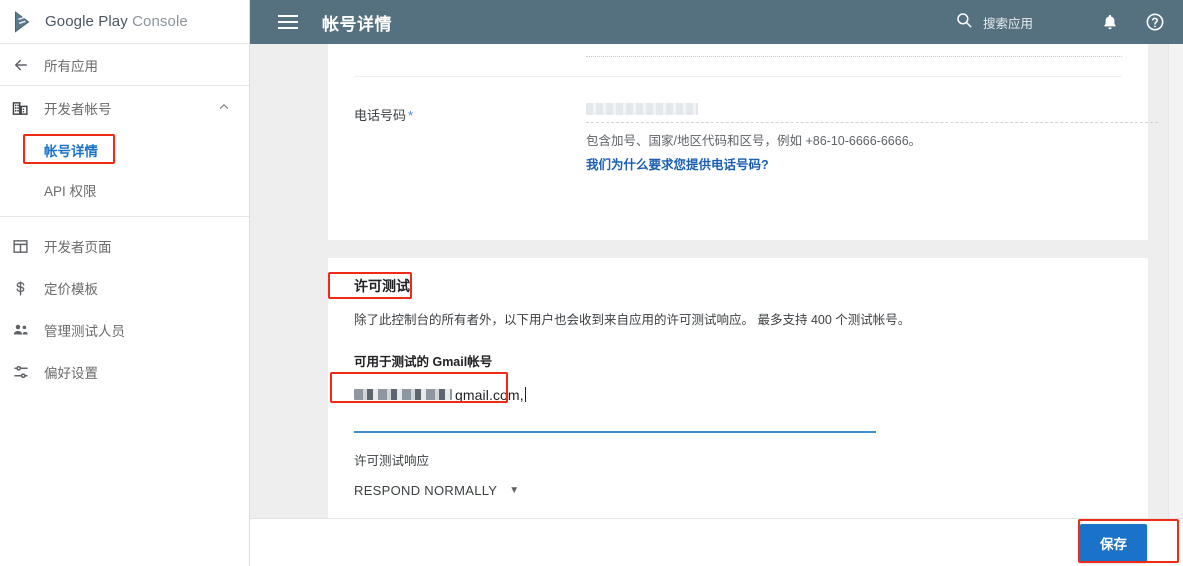 This screenshot has height=566, width=1183. What do you see at coordinates (70, 191) in the screenshot?
I see `sidebar-item-api-access-label: API 权限` at bounding box center [70, 191].